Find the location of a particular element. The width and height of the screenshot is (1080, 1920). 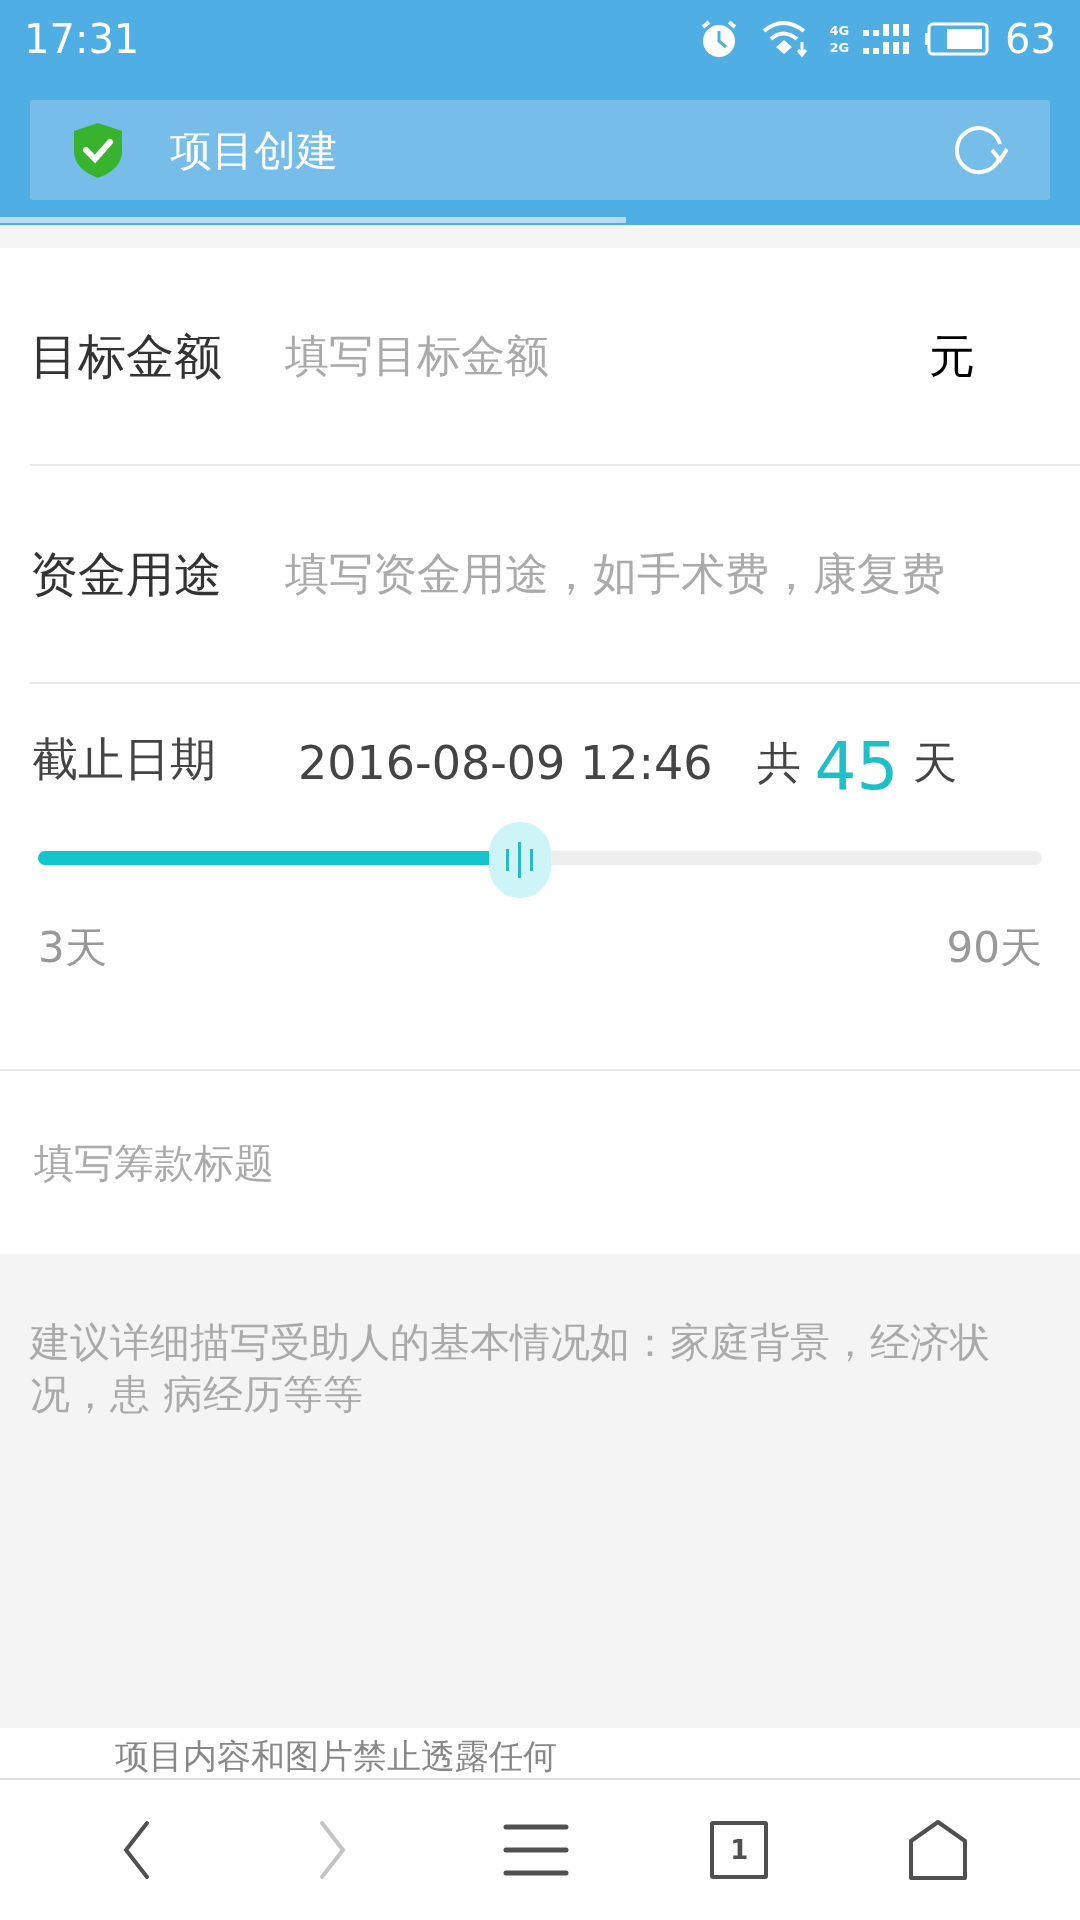

slider-min-label: 3天 is located at coordinates (72, 948).